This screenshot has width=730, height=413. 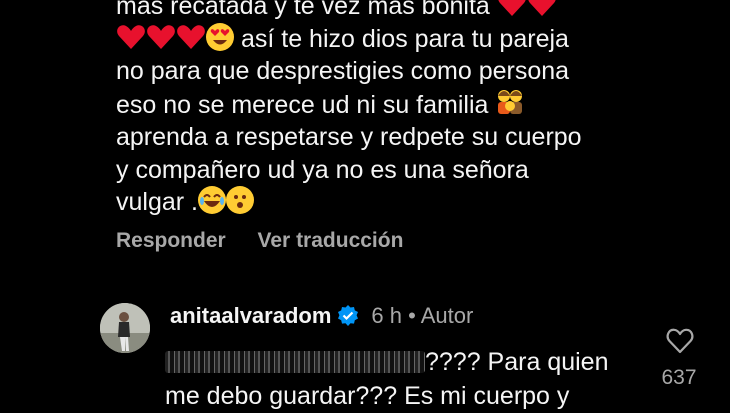 What do you see at coordinates (404, 38) in the screenshot?
I see `comment-line-text: así te hizo dios para tu pareja` at bounding box center [404, 38].